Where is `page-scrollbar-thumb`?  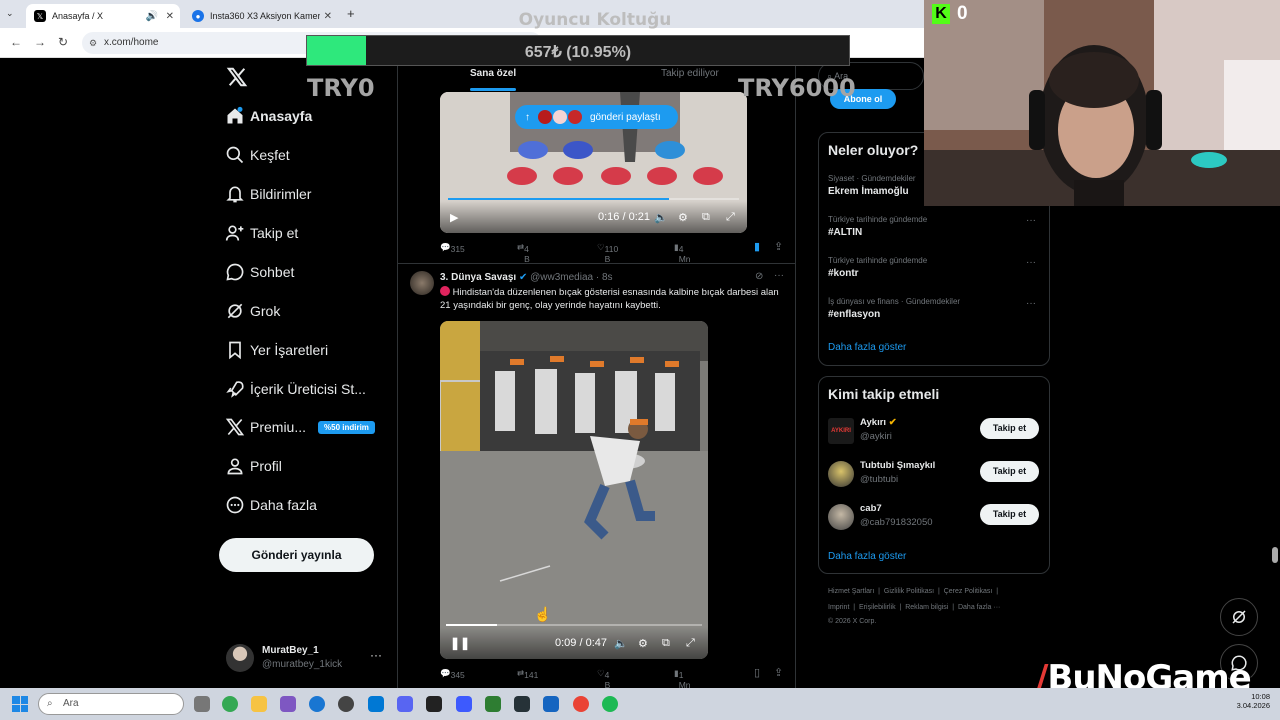 page-scrollbar-thumb is located at coordinates (1275, 555).